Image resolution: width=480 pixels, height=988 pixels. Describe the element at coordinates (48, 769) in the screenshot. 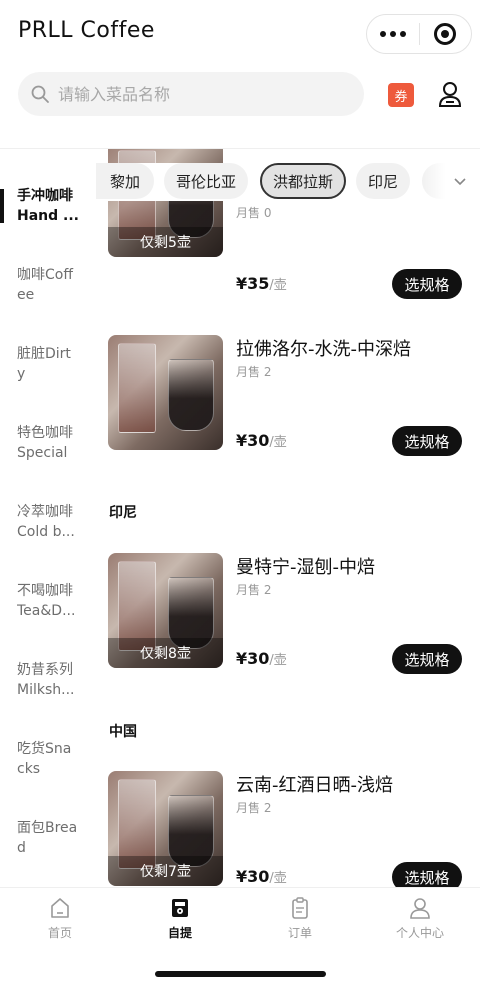

I see `sidebar-item-snacks: 吃货Sna cks` at that location.